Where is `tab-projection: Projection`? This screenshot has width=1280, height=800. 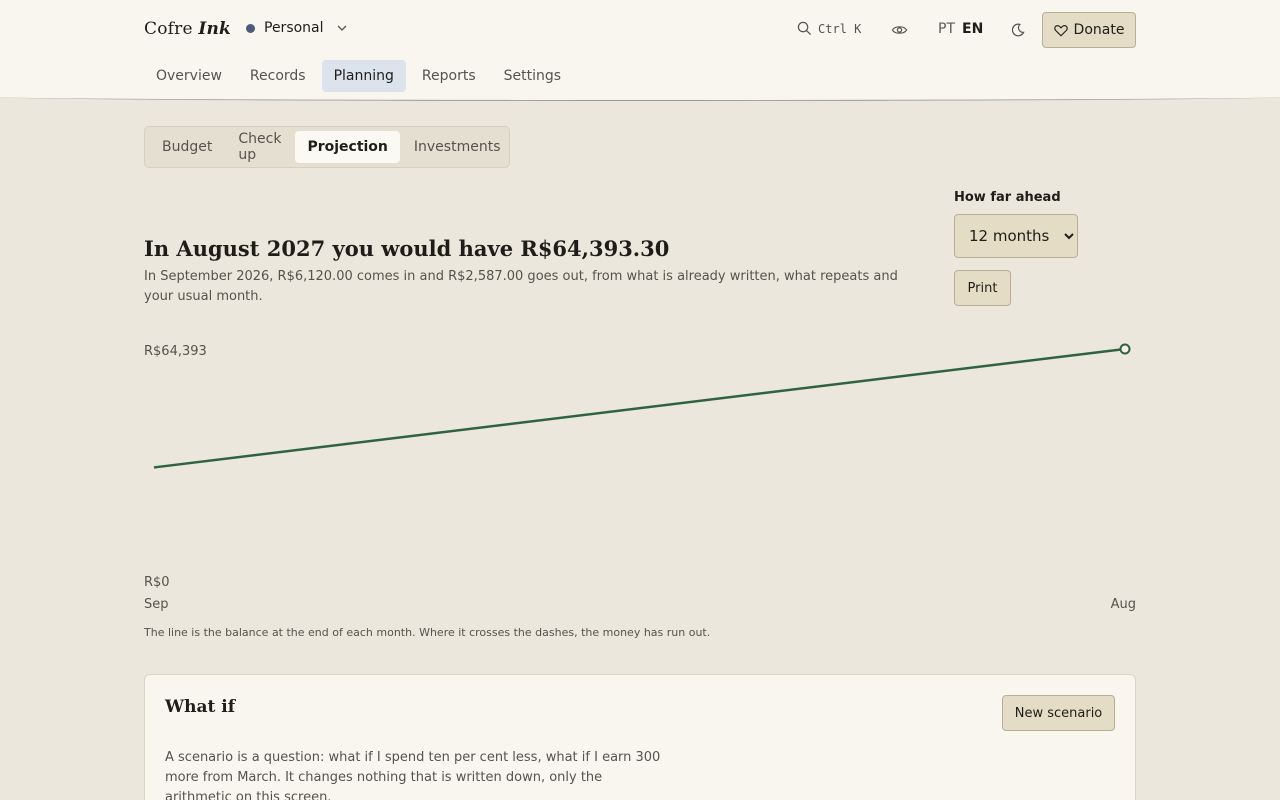 tab-projection: Projection is located at coordinates (347, 147).